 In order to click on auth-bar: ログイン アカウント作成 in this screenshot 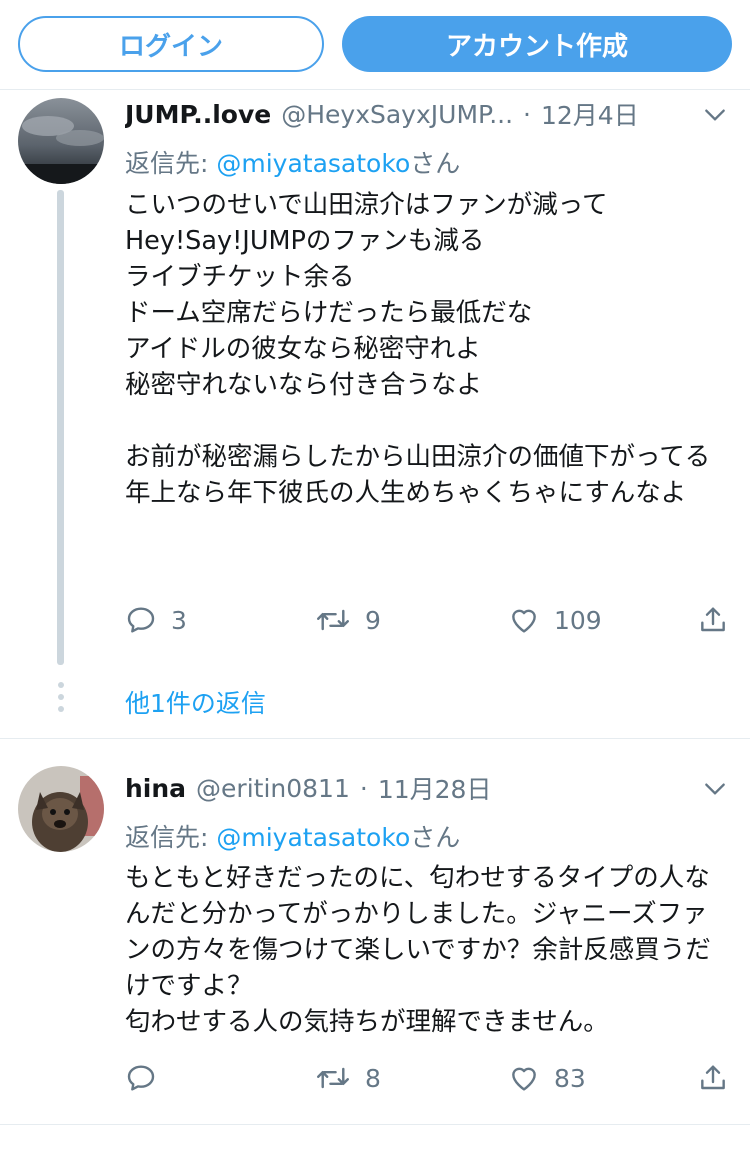, I will do `click(375, 45)`.